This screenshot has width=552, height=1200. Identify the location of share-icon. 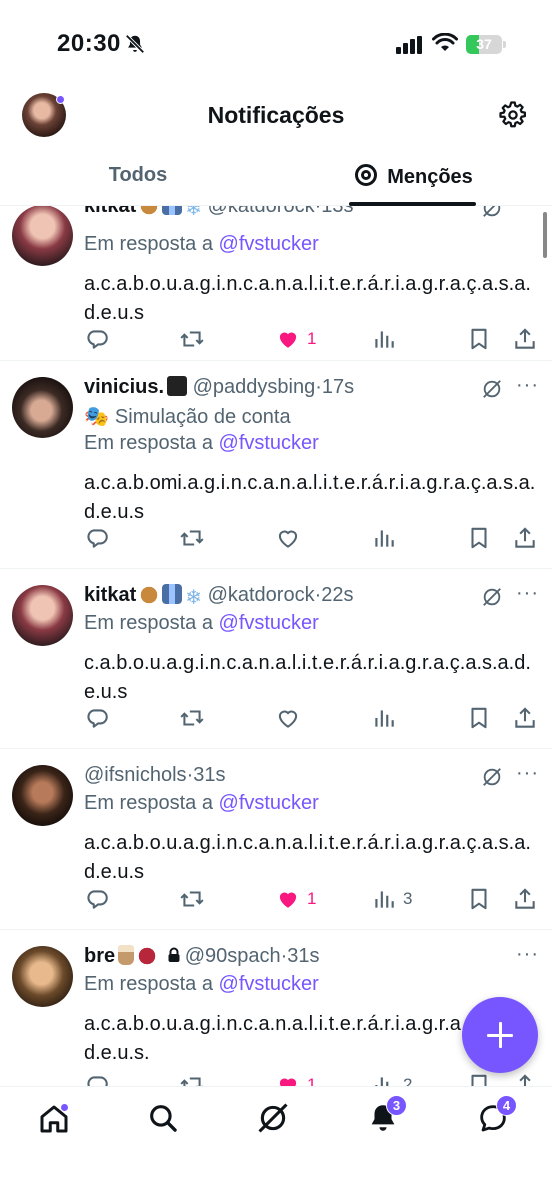
(525, 537).